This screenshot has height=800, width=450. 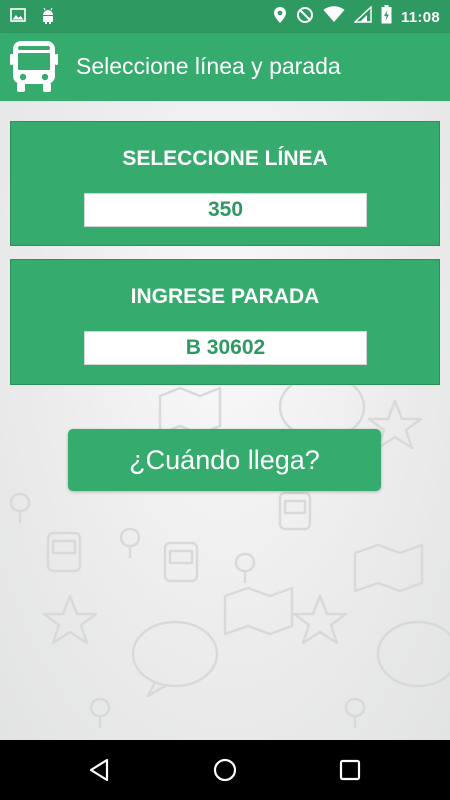 I want to click on stop-input: B 30602, so click(x=225, y=348).